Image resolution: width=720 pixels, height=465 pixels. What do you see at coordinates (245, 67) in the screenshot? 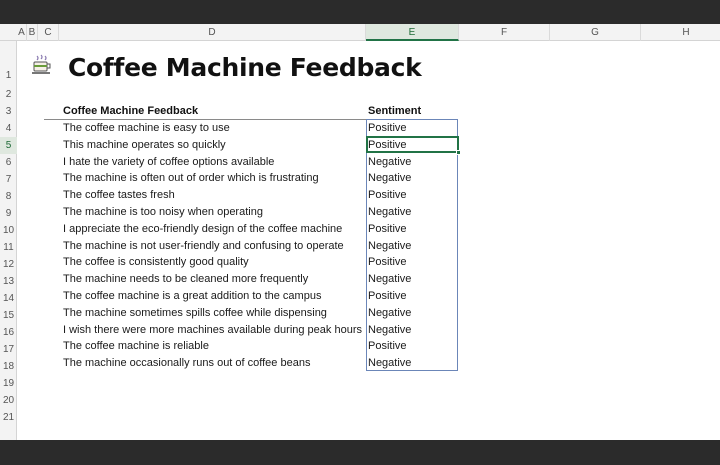
I see `page-title: Coffee Machine Feedback` at bounding box center [245, 67].